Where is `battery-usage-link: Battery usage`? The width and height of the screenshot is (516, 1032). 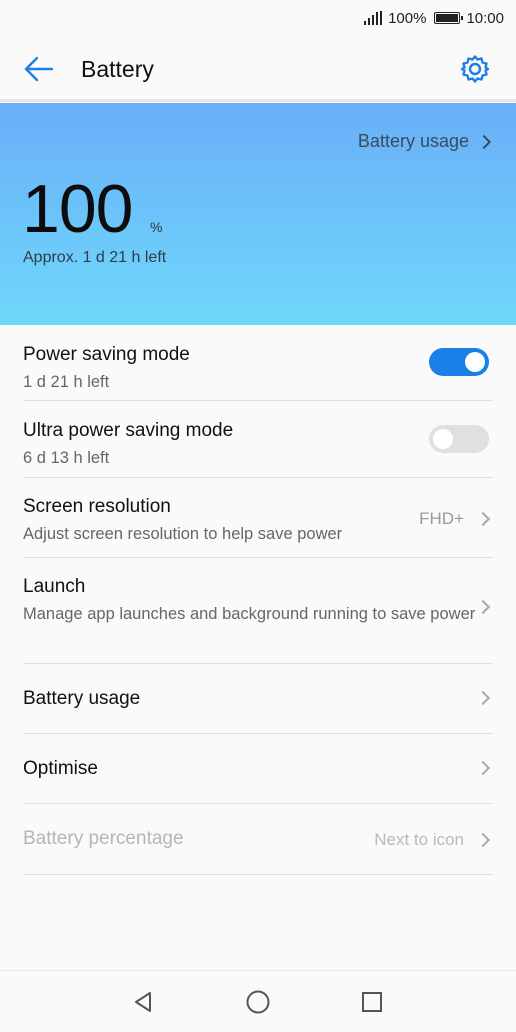 battery-usage-link: Battery usage is located at coordinates (425, 141).